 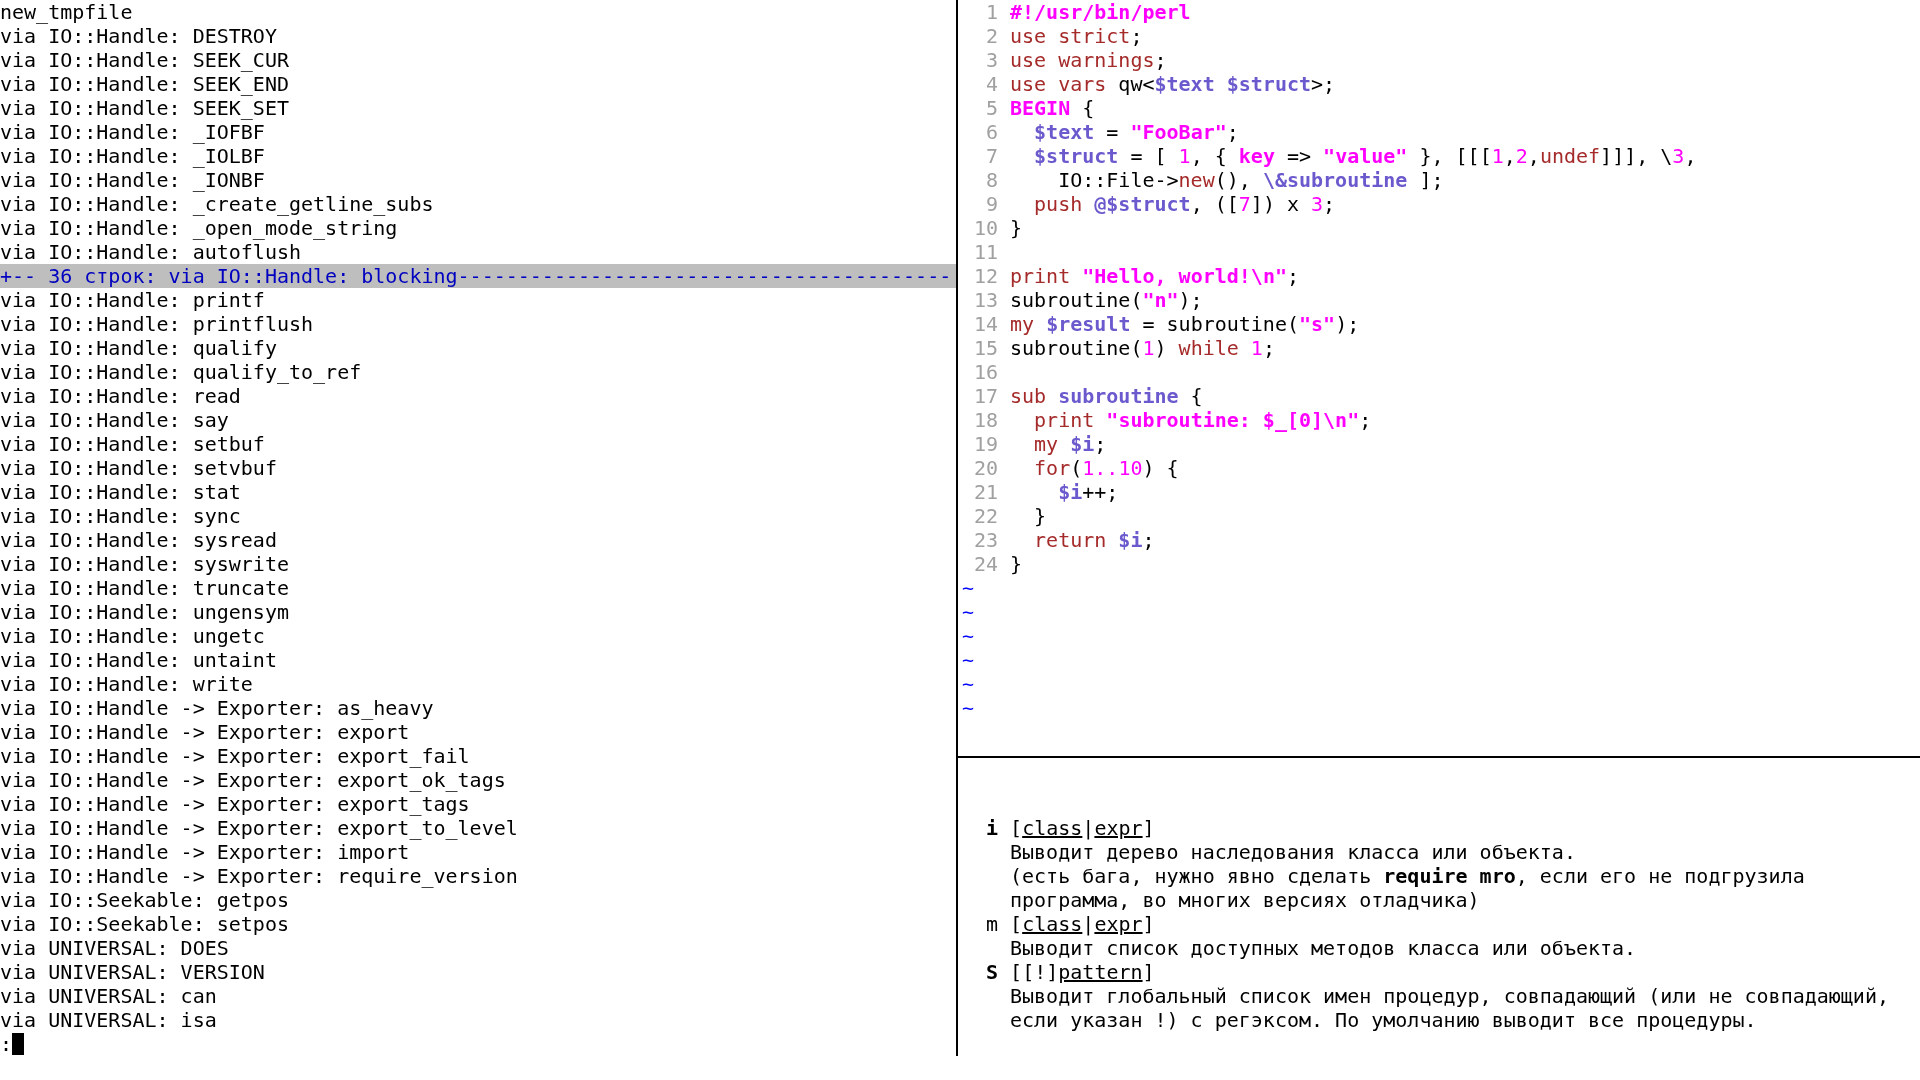 What do you see at coordinates (67, 12) in the screenshot?
I see `output-line: new_tmpfile` at bounding box center [67, 12].